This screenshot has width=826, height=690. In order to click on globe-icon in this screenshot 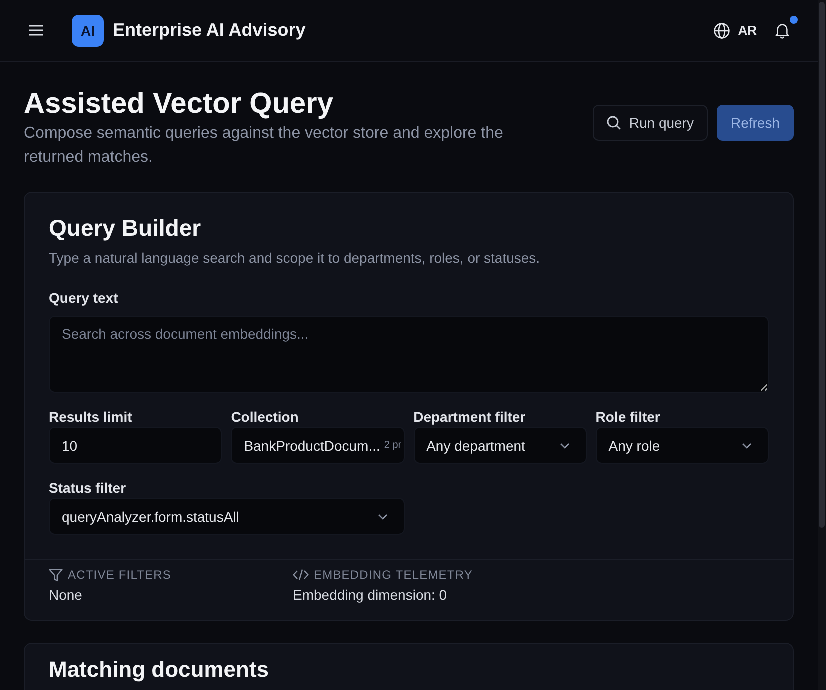, I will do `click(722, 30)`.